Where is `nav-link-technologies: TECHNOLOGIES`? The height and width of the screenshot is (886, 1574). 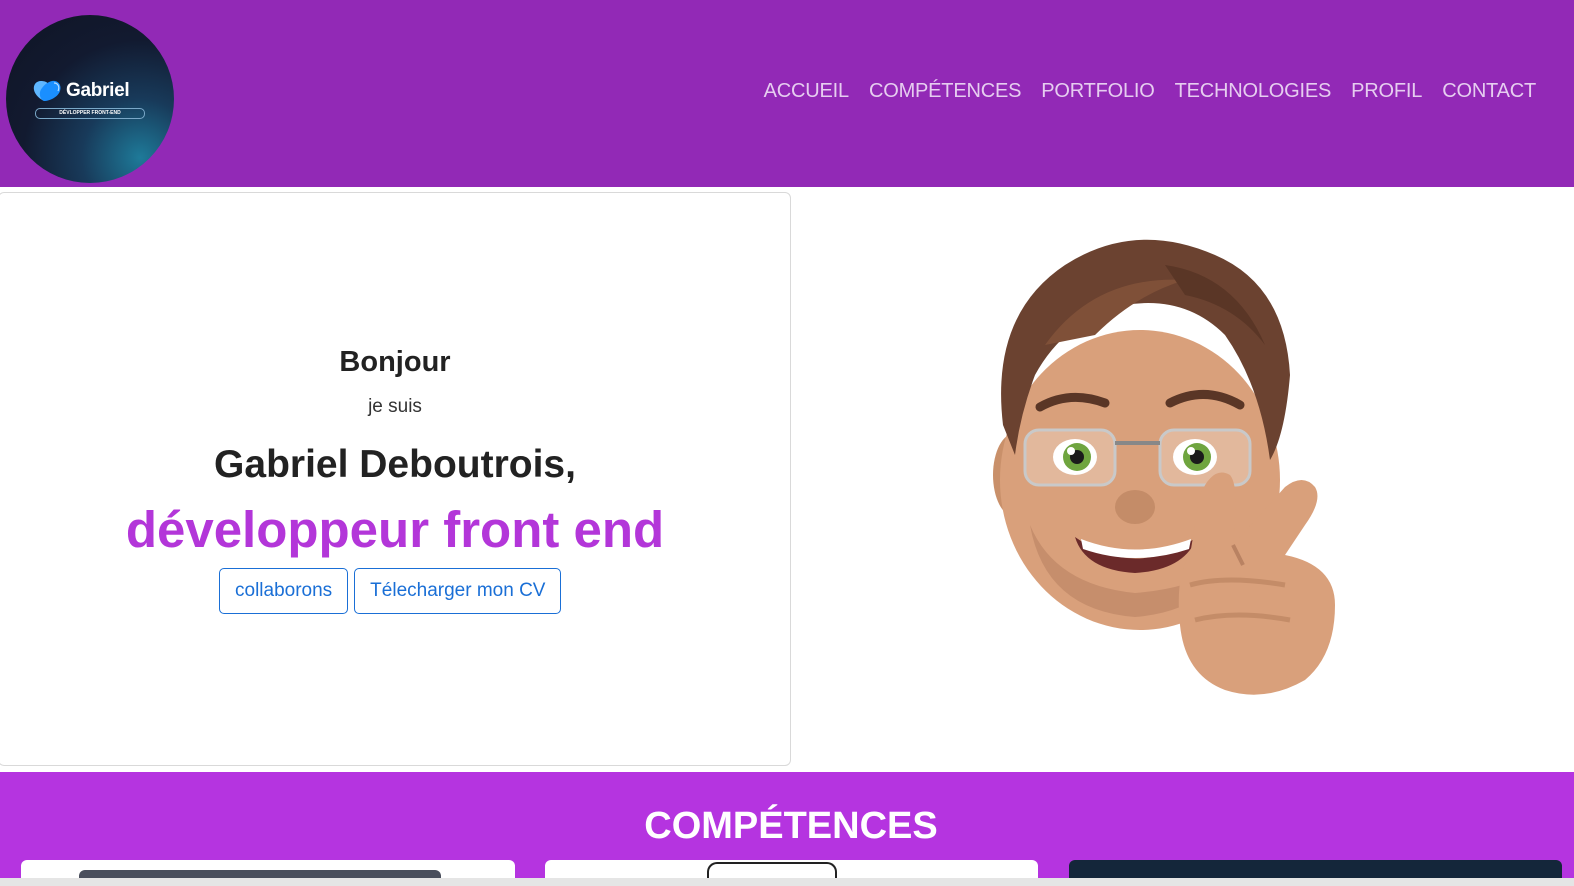 nav-link-technologies: TECHNOLOGIES is located at coordinates (1253, 91).